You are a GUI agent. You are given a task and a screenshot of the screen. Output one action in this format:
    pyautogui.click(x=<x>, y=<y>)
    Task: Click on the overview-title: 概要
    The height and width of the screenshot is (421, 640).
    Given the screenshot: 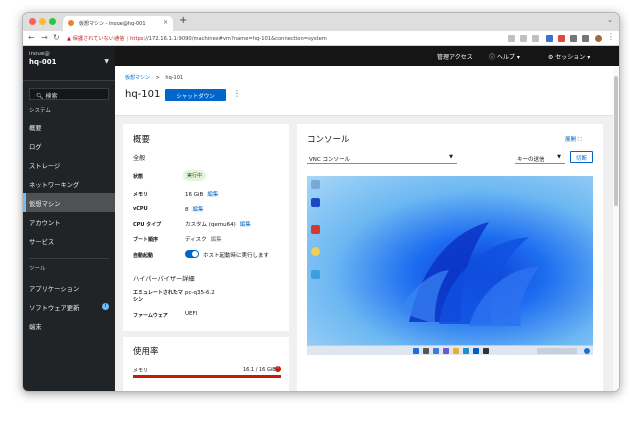 What is the action you would take?
    pyautogui.click(x=142, y=140)
    